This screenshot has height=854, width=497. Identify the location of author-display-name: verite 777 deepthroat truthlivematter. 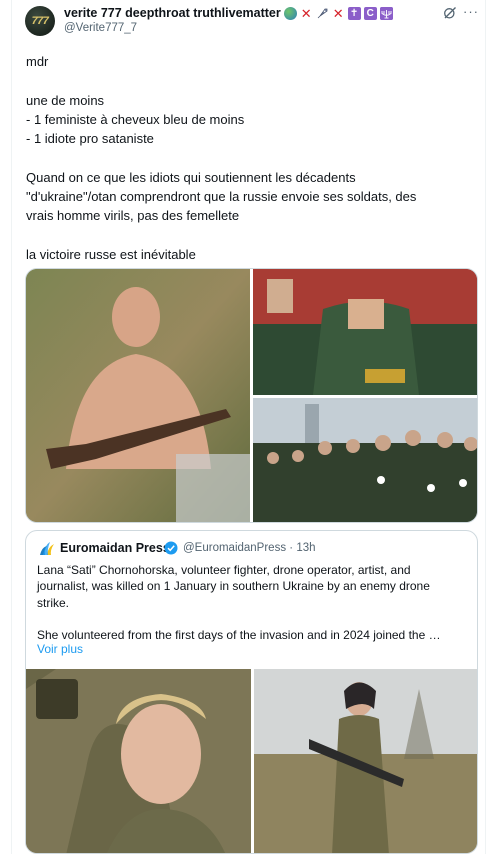
(172, 13).